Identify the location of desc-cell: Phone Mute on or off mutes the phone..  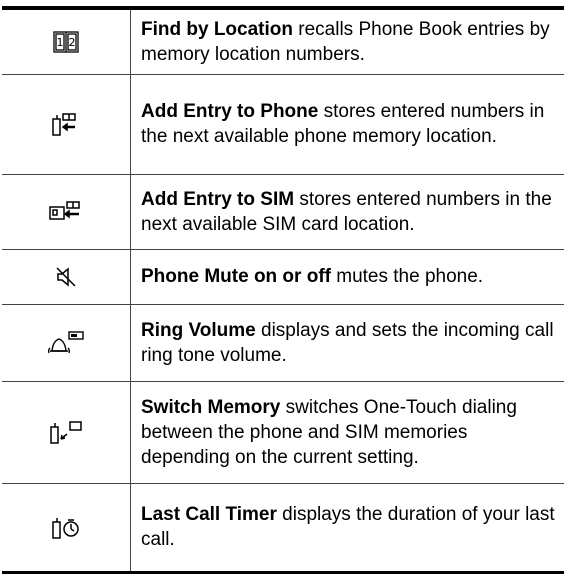
(347, 276).